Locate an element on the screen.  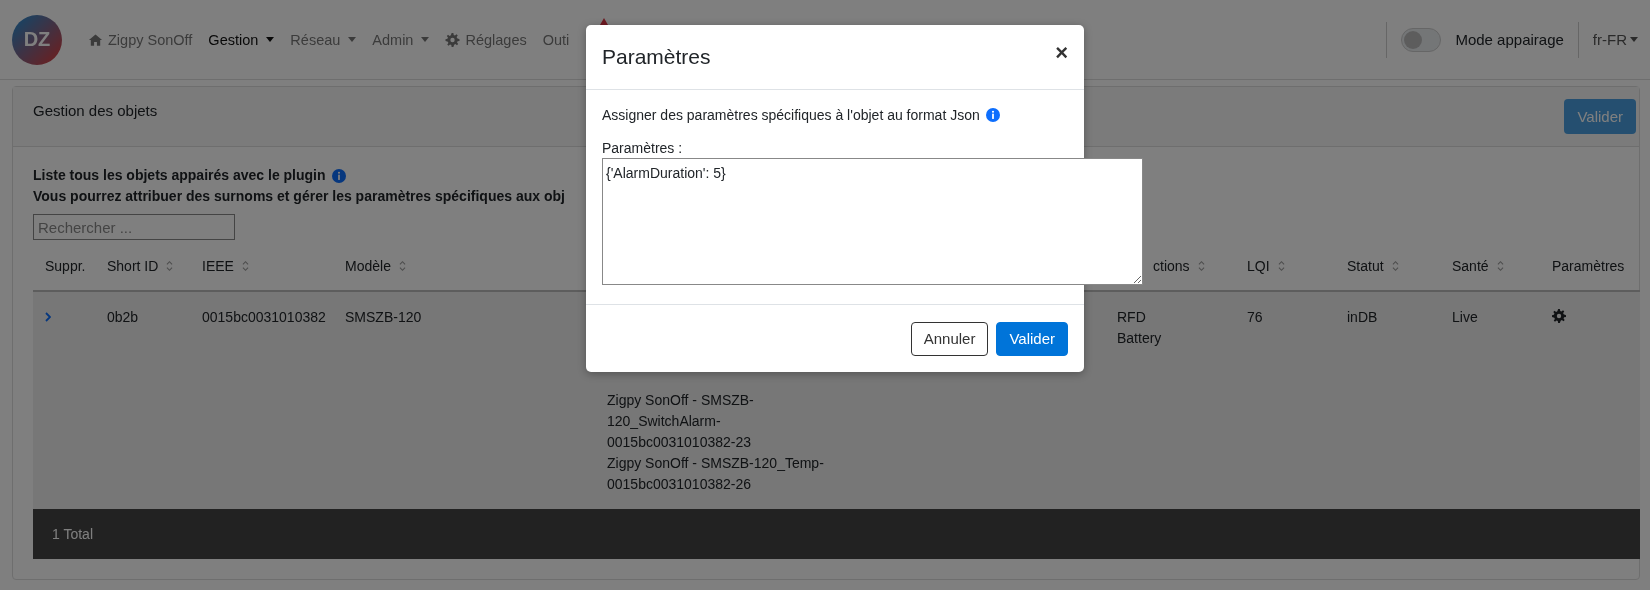
toggle-switch is located at coordinates (1421, 39).